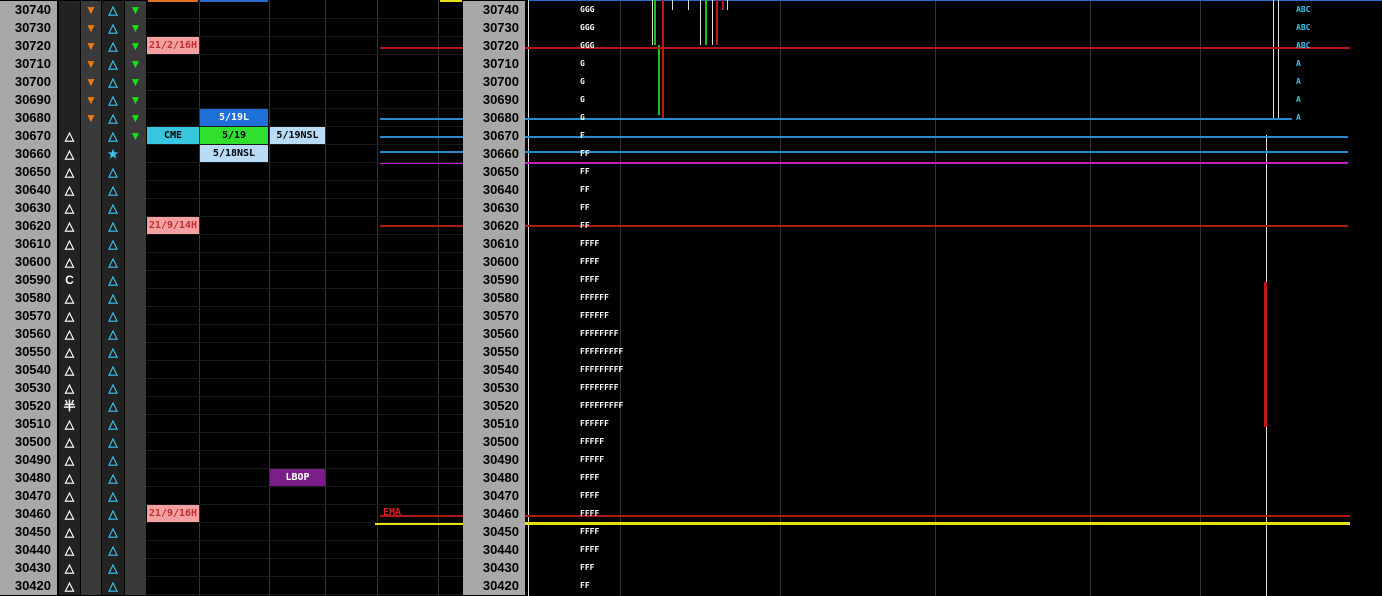 The height and width of the screenshot is (596, 1382). Describe the element at coordinates (494, 496) in the screenshot. I see `price-label: 30470` at that location.